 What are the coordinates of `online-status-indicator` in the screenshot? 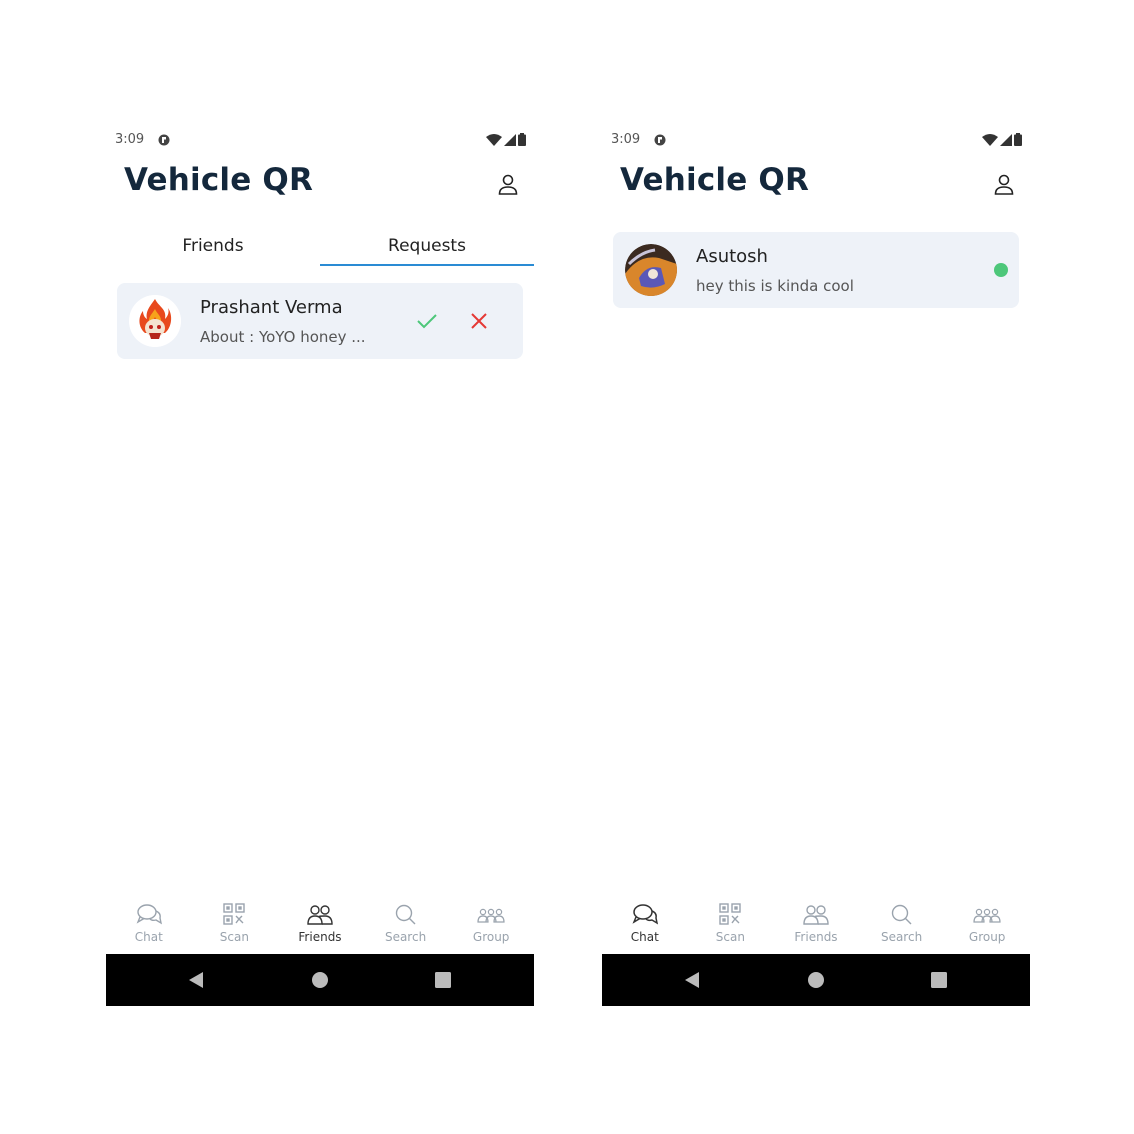 It's located at (1001, 270).